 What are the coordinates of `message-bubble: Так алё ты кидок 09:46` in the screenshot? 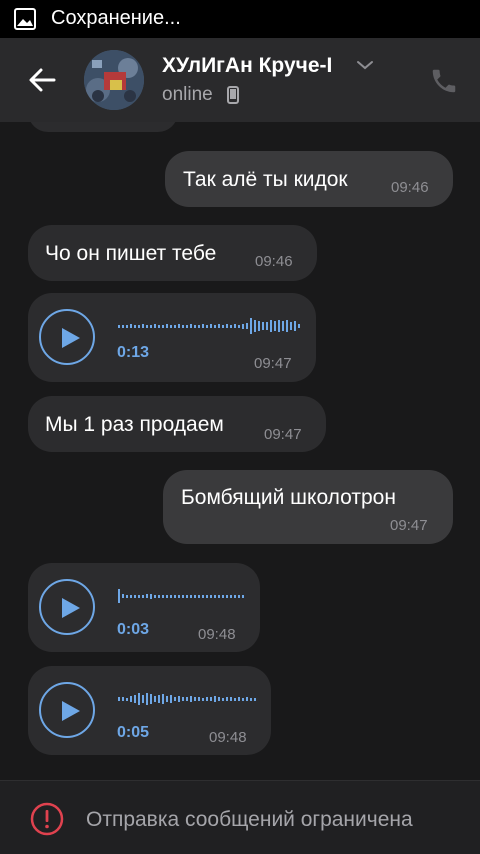 It's located at (309, 179).